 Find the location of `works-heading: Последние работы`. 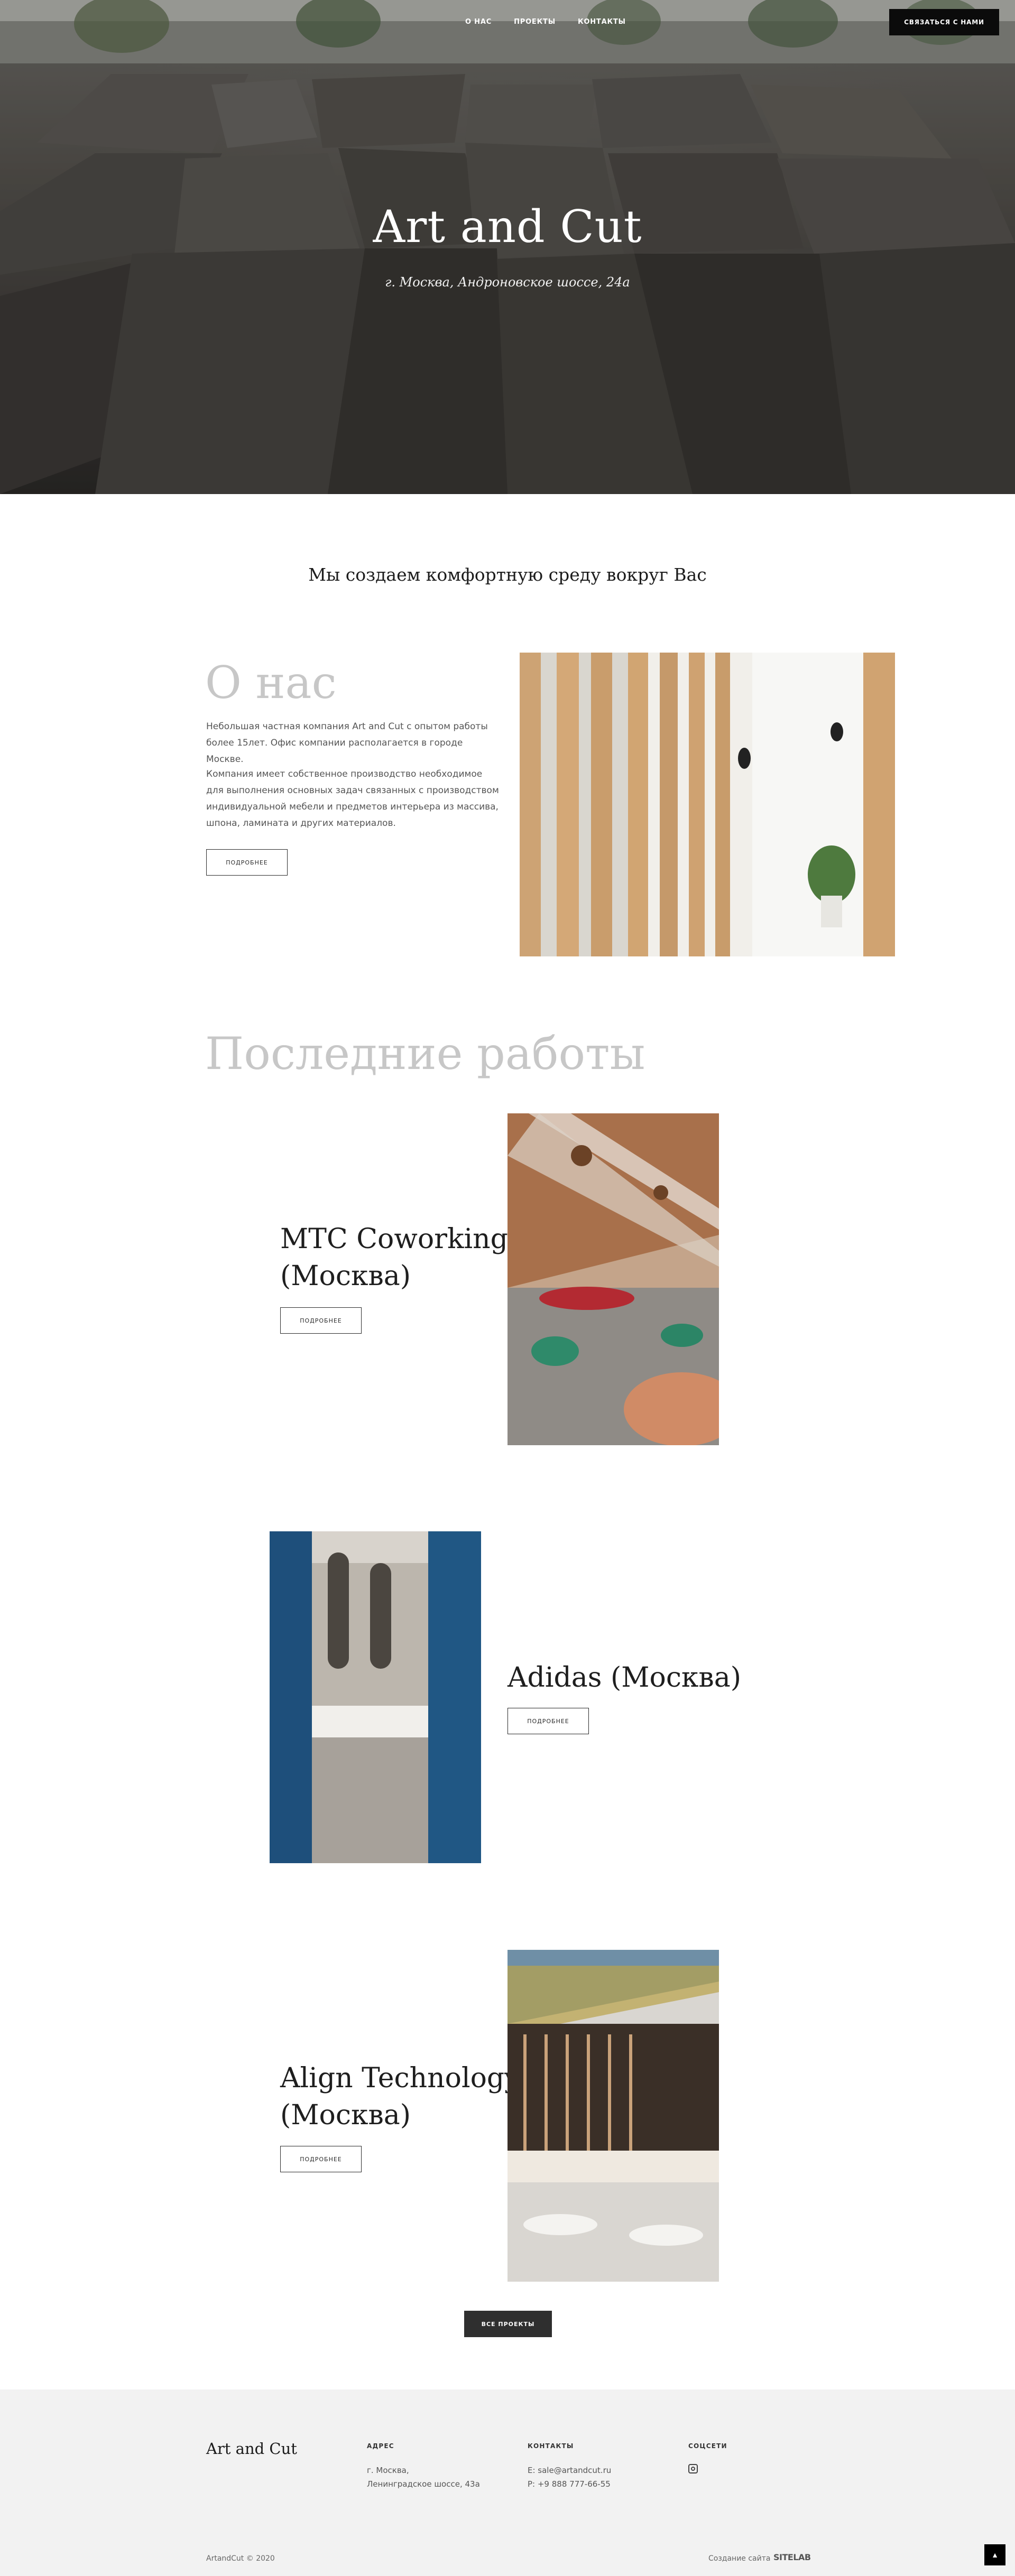

works-heading: Последние работы is located at coordinates (425, 1054).